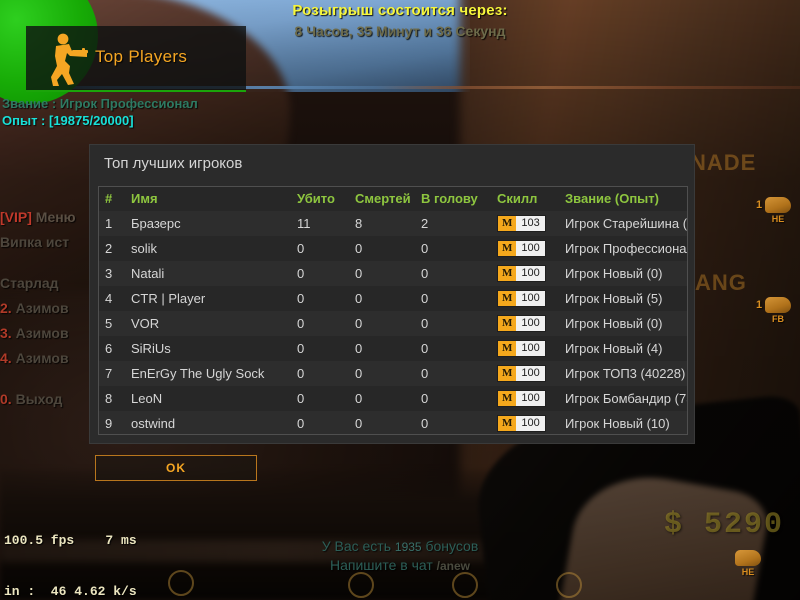 The height and width of the screenshot is (600, 800). What do you see at coordinates (388, 199) in the screenshot?
I see `column-header-deaths: Смертей` at bounding box center [388, 199].